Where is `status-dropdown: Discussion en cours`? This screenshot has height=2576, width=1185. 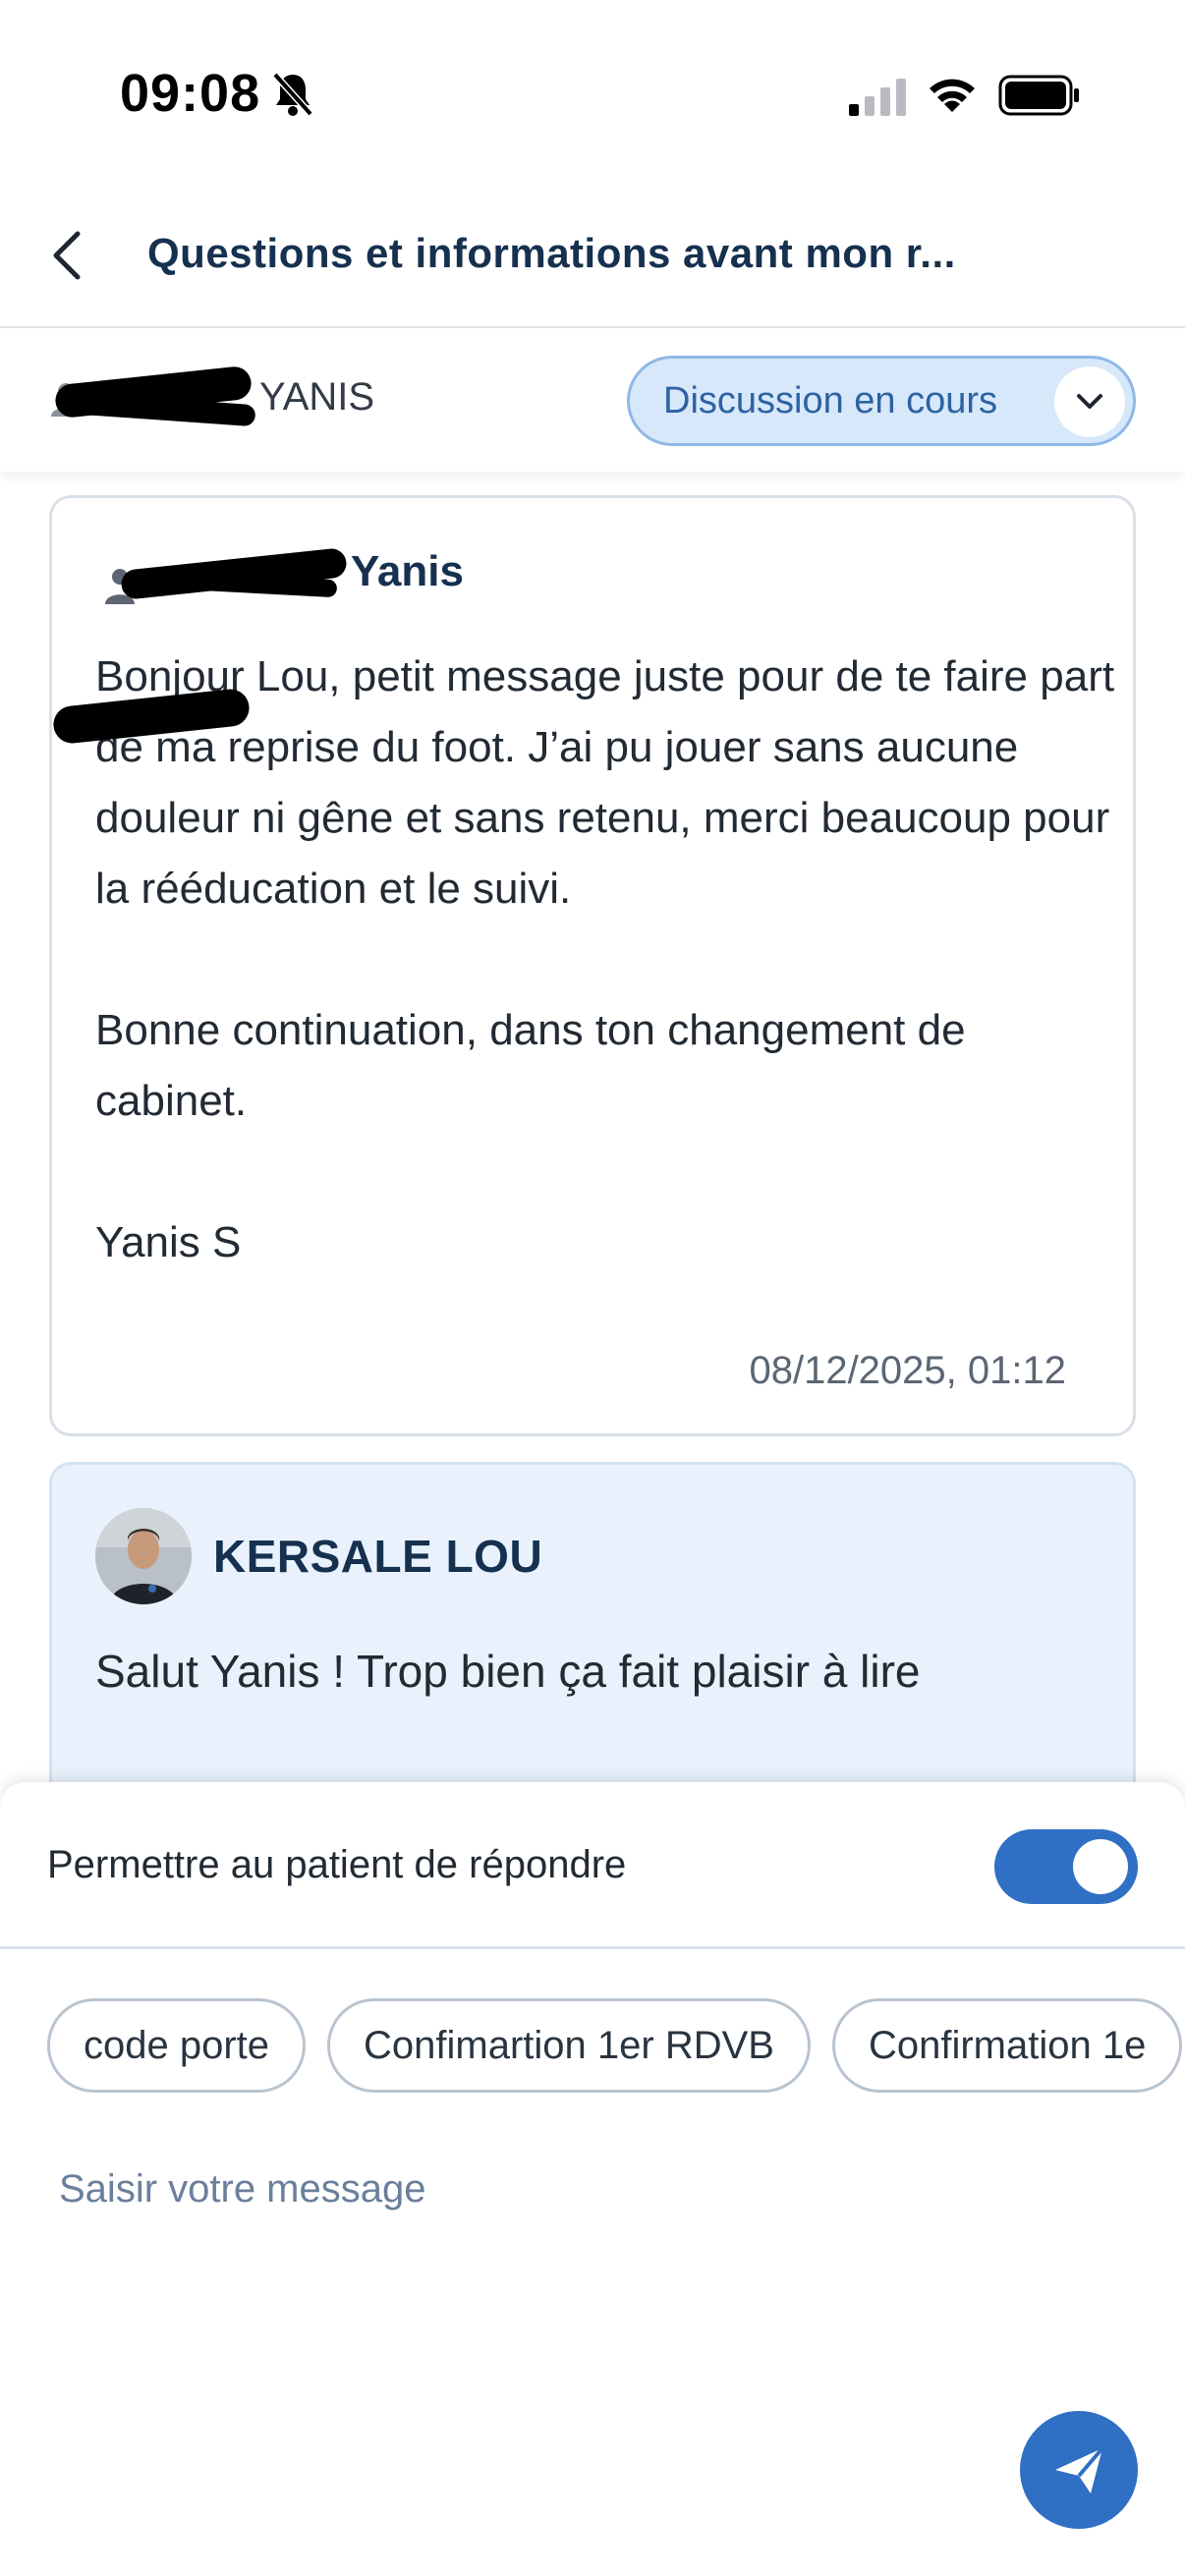 status-dropdown: Discussion en cours is located at coordinates (881, 401).